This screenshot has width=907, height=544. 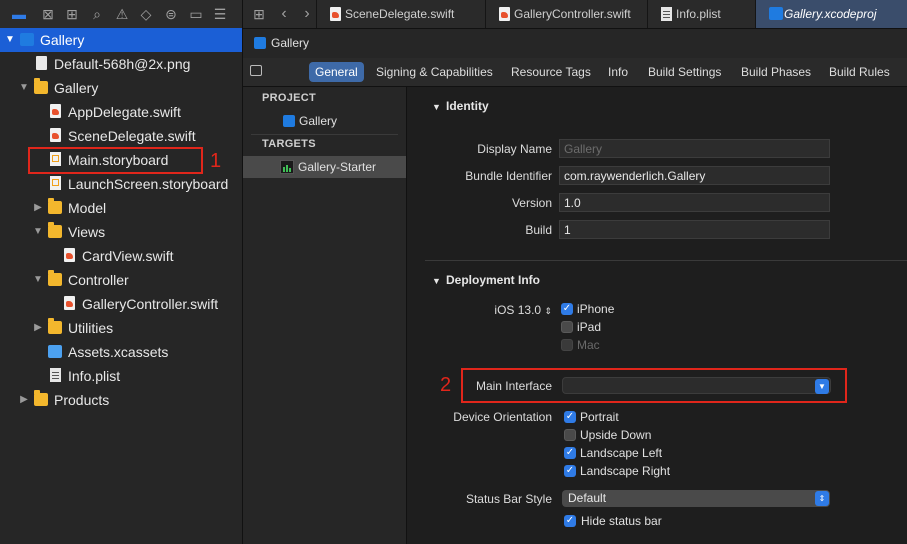 I want to click on ios-version-popup: iOS 13.0 ⇕, so click(x=479, y=310).